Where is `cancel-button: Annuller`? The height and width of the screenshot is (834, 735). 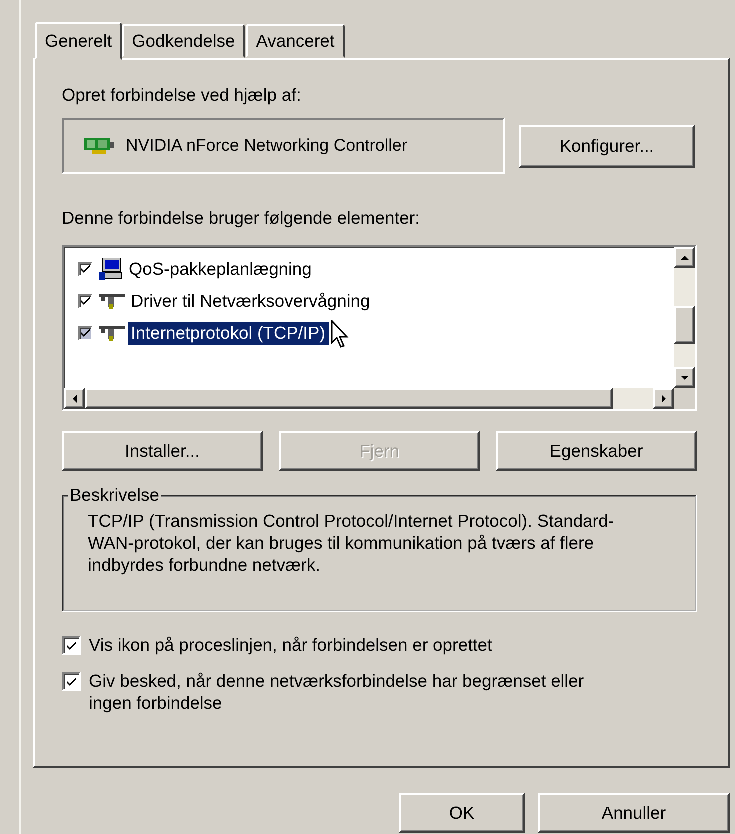 cancel-button: Annuller is located at coordinates (634, 813).